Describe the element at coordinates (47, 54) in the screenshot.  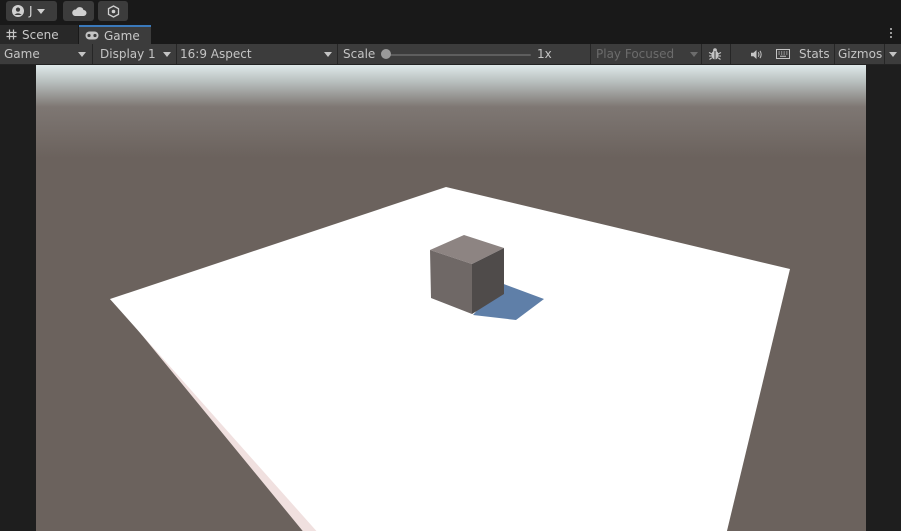
I see `view-mode-dropdown: Game` at that location.